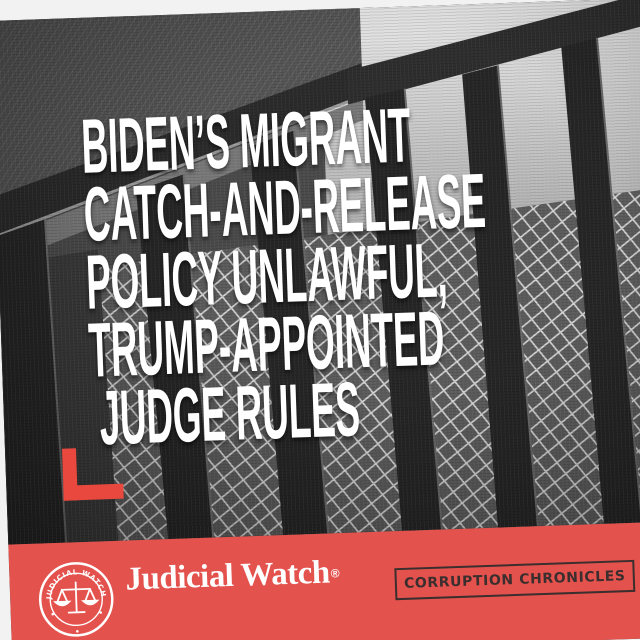 The height and width of the screenshot is (640, 640). I want to click on judicial-watch-seal-logo: JUDICIAL WATCH, so click(76, 599).